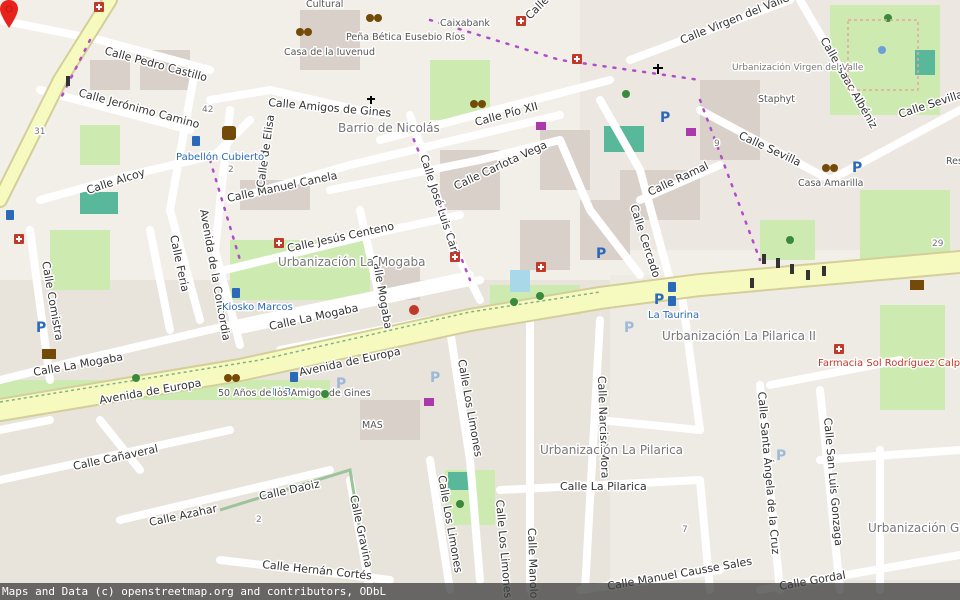 The image size is (960, 600). Describe the element at coordinates (776, 99) in the screenshot. I see `poi-label: Staphyt` at that location.